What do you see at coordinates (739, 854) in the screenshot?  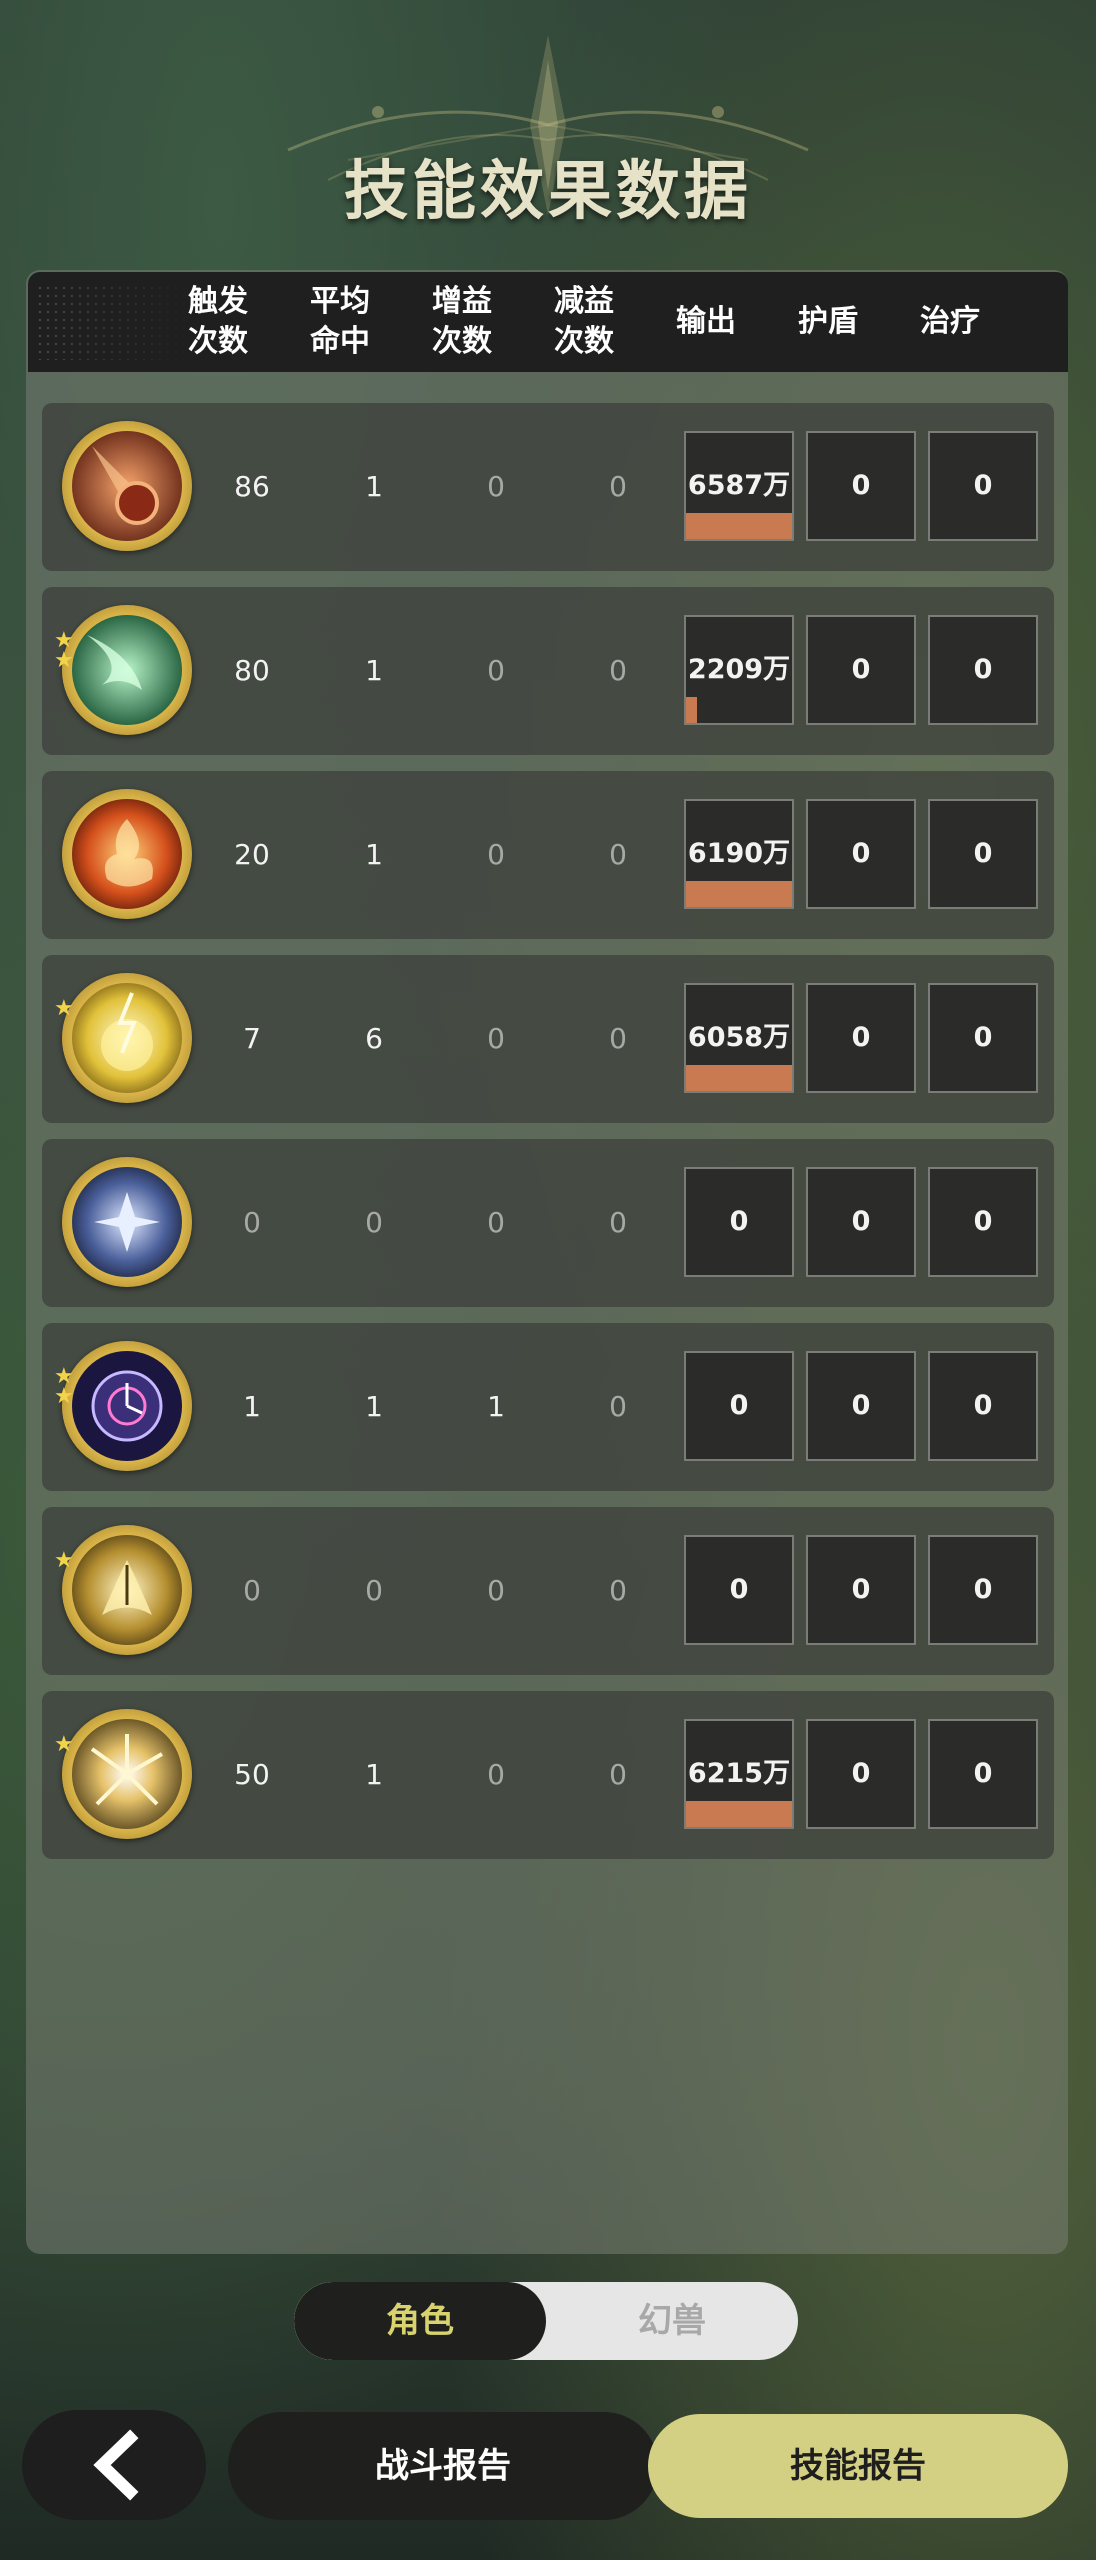 I see `output-value-box: 6190万` at bounding box center [739, 854].